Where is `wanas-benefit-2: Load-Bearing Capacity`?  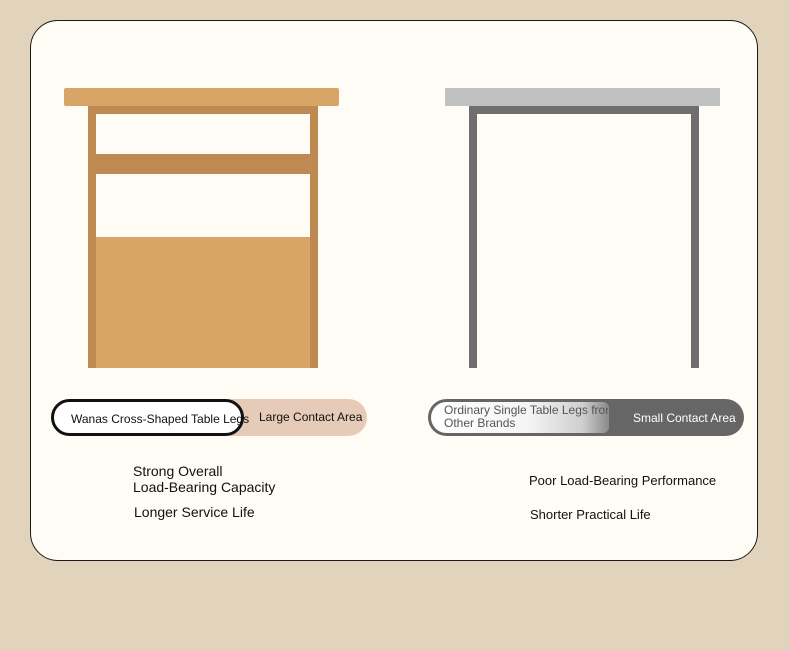
wanas-benefit-2: Load-Bearing Capacity is located at coordinates (204, 487).